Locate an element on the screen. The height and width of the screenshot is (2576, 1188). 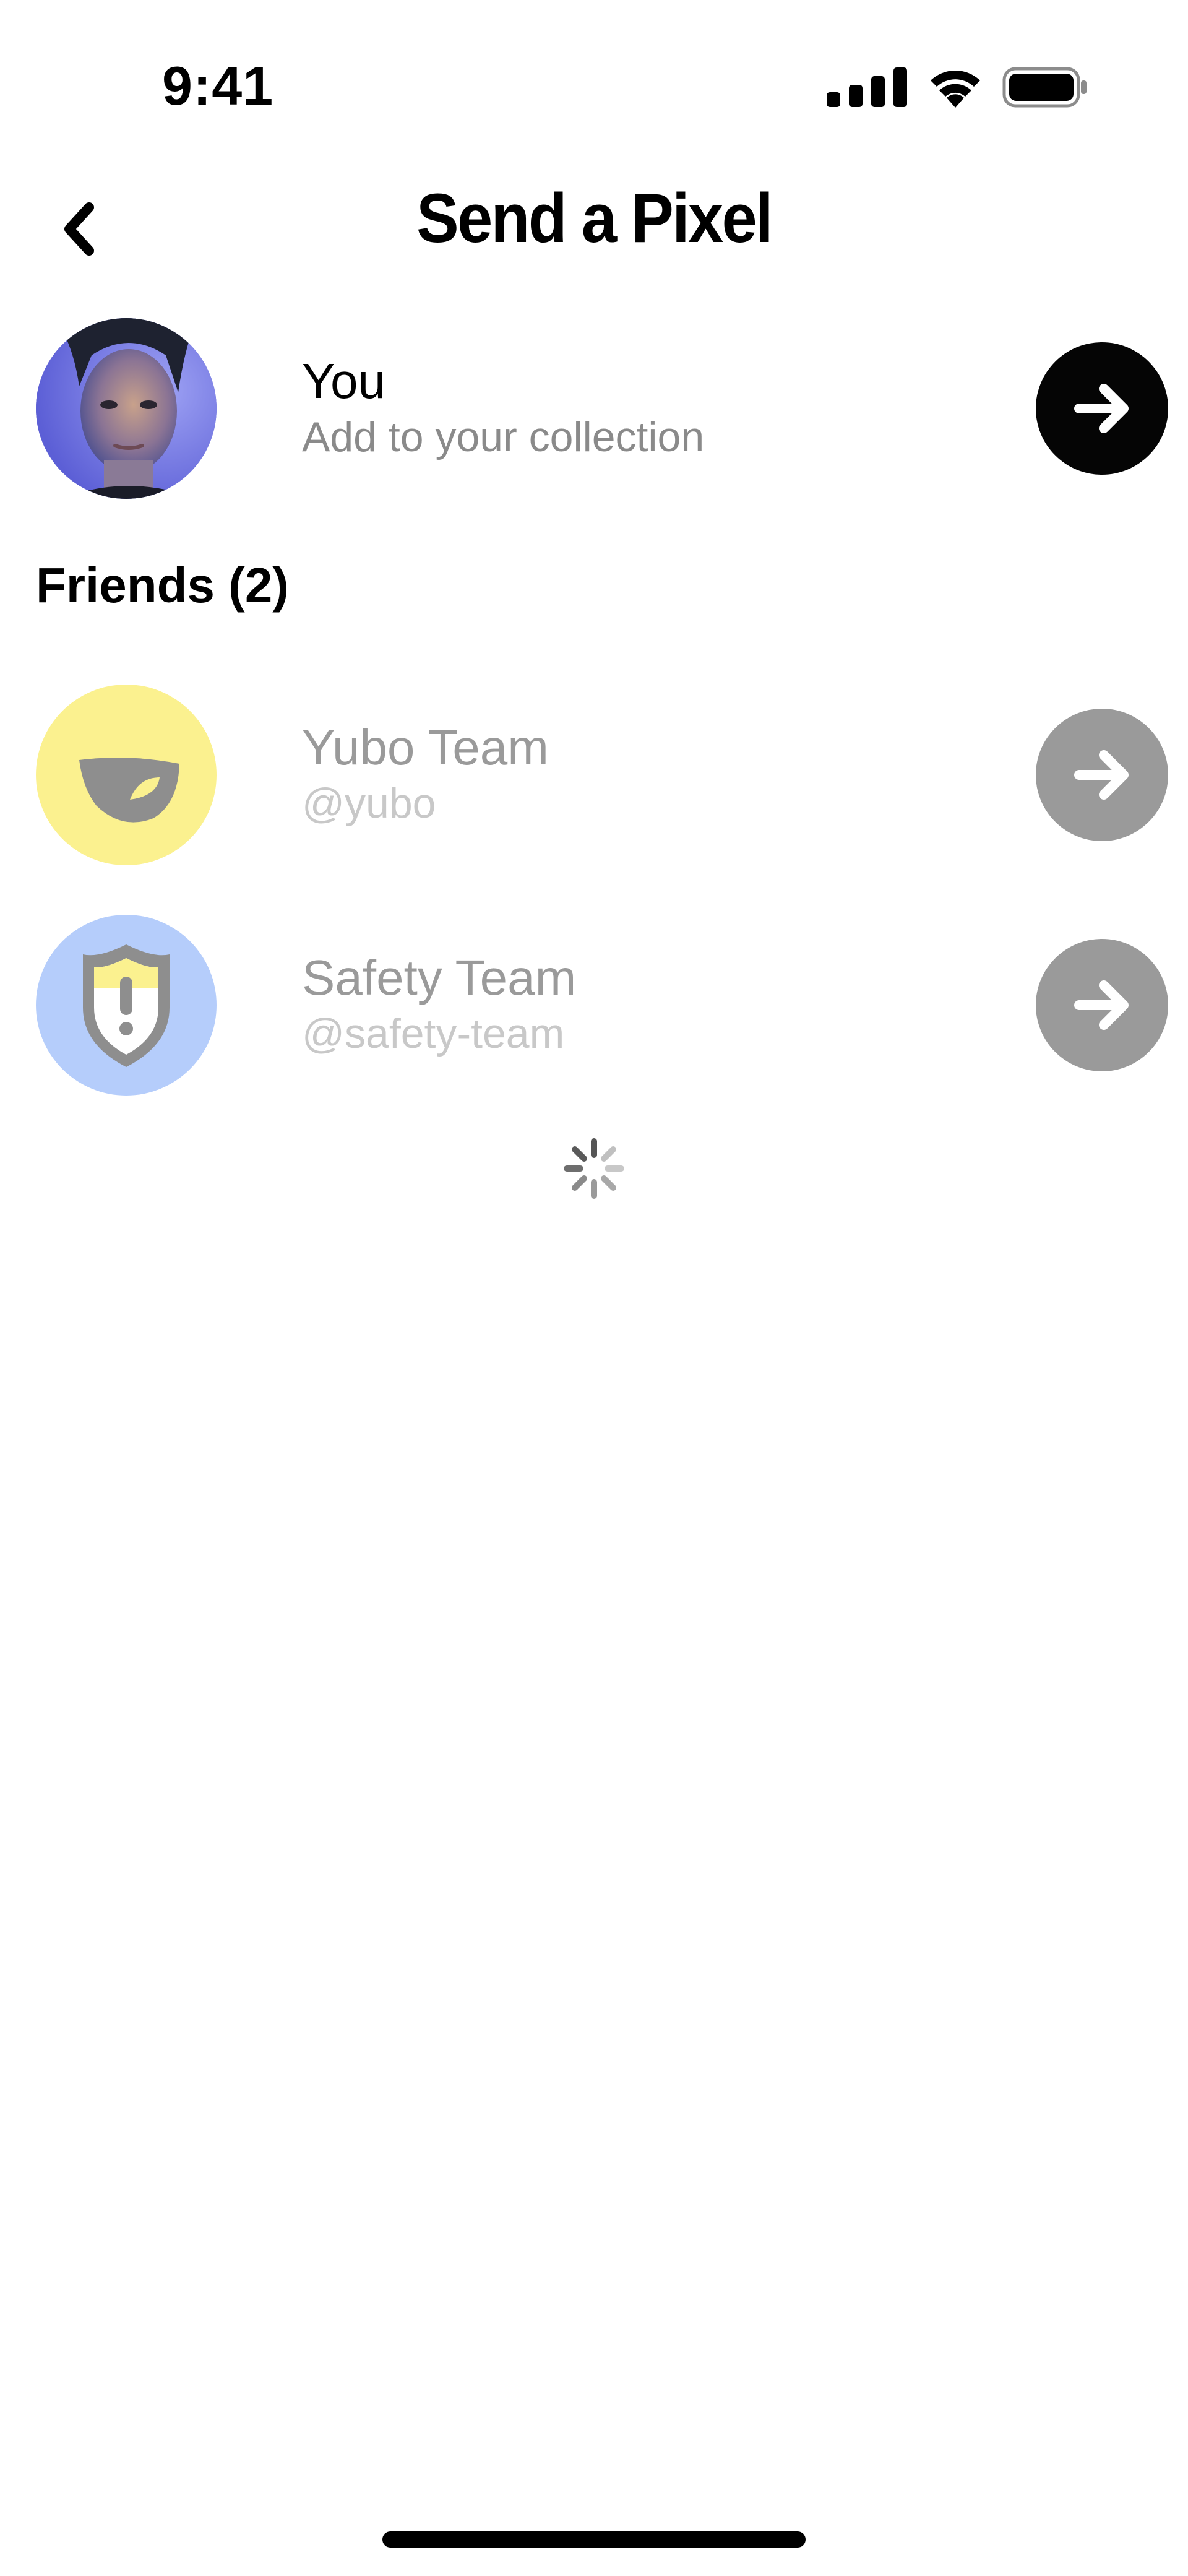
yubo-logo-icon is located at coordinates (129, 790).